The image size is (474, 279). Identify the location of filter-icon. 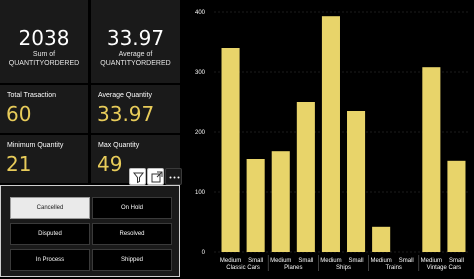
(137, 176).